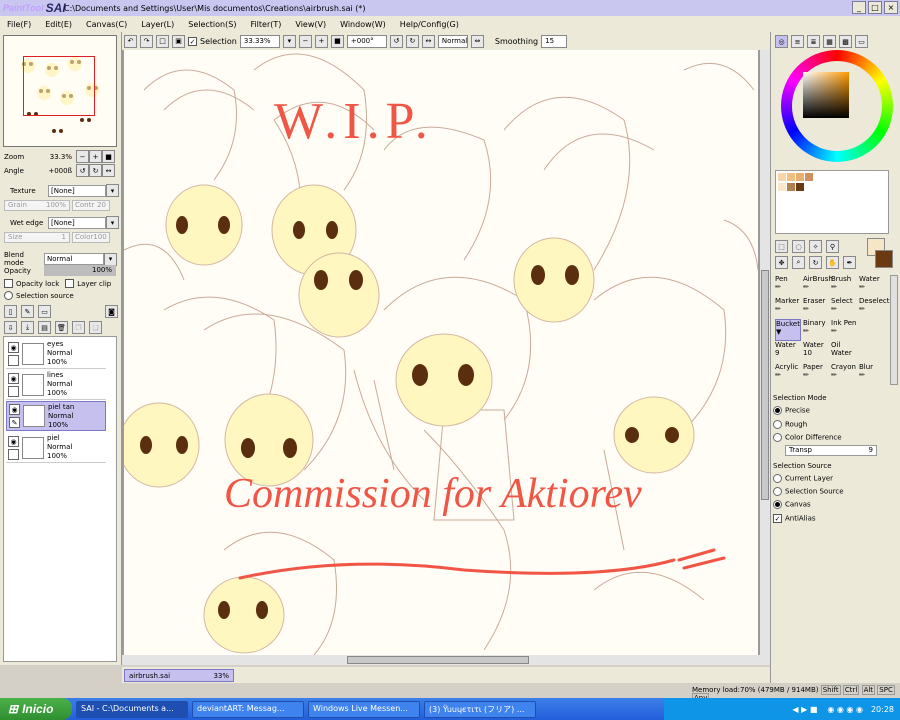 This screenshot has height=720, width=900. I want to click on blend-dropdown-icon: ▾, so click(110, 259).